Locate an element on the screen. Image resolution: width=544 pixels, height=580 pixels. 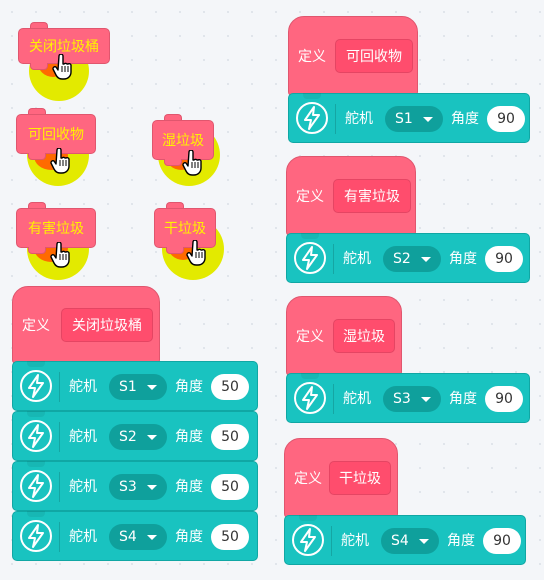
define-prototype: 关闭垃圾桶 is located at coordinates (107, 325).